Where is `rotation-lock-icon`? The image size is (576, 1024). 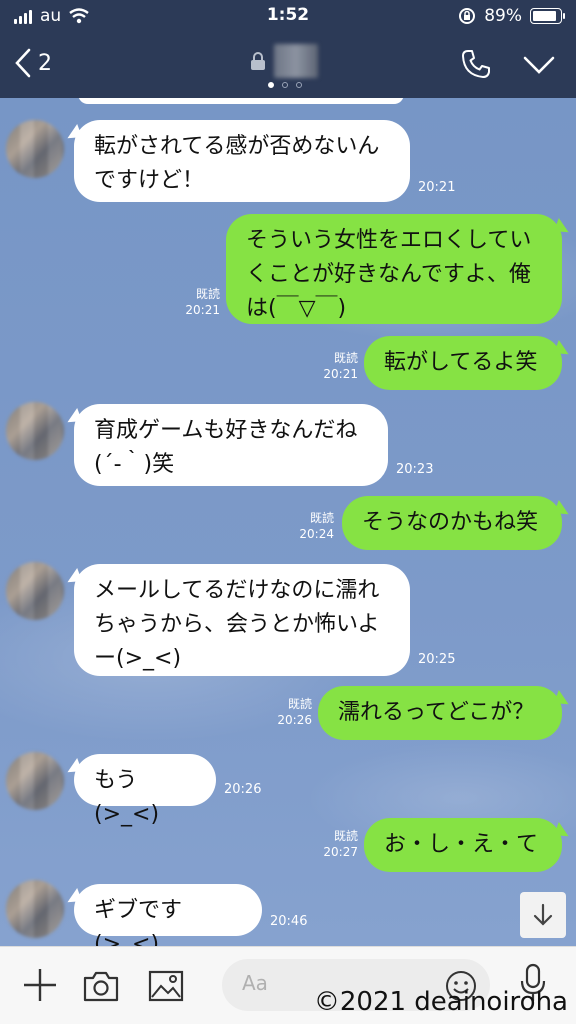 rotation-lock-icon is located at coordinates (467, 16).